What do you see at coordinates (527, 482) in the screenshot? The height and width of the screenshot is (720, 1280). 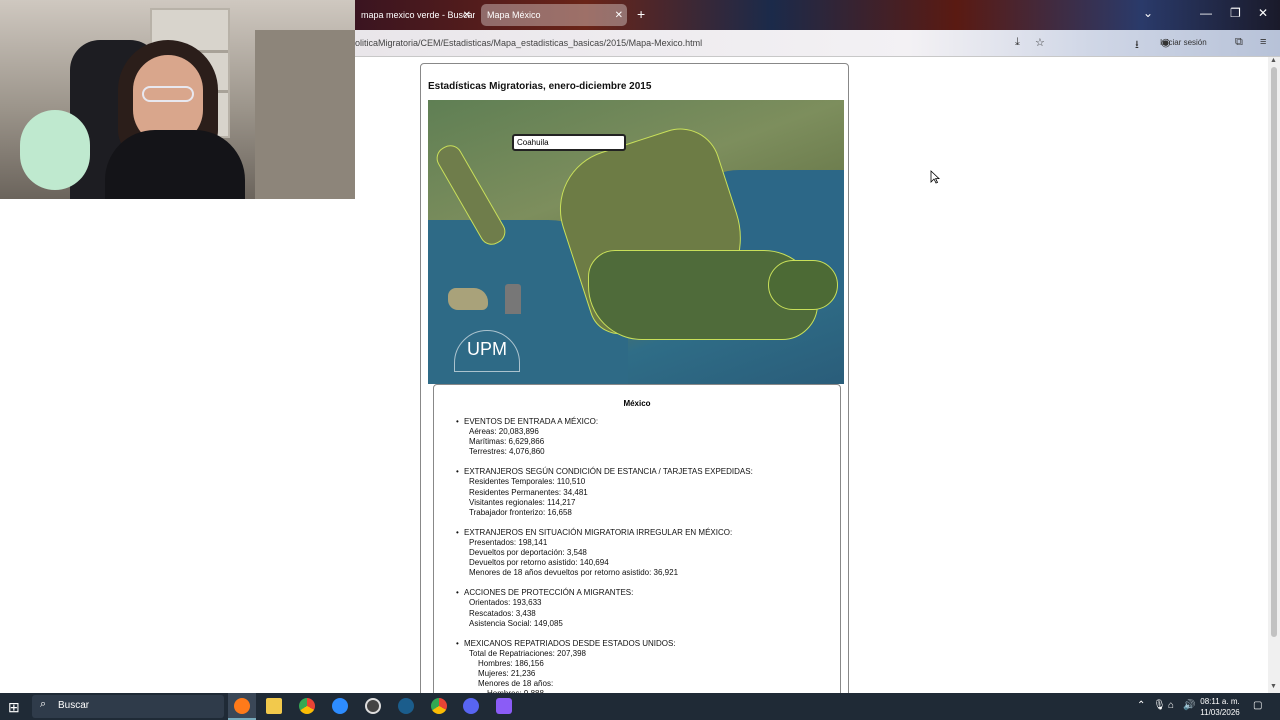 I see `stat-value: Residentes Temporales: 110,510` at bounding box center [527, 482].